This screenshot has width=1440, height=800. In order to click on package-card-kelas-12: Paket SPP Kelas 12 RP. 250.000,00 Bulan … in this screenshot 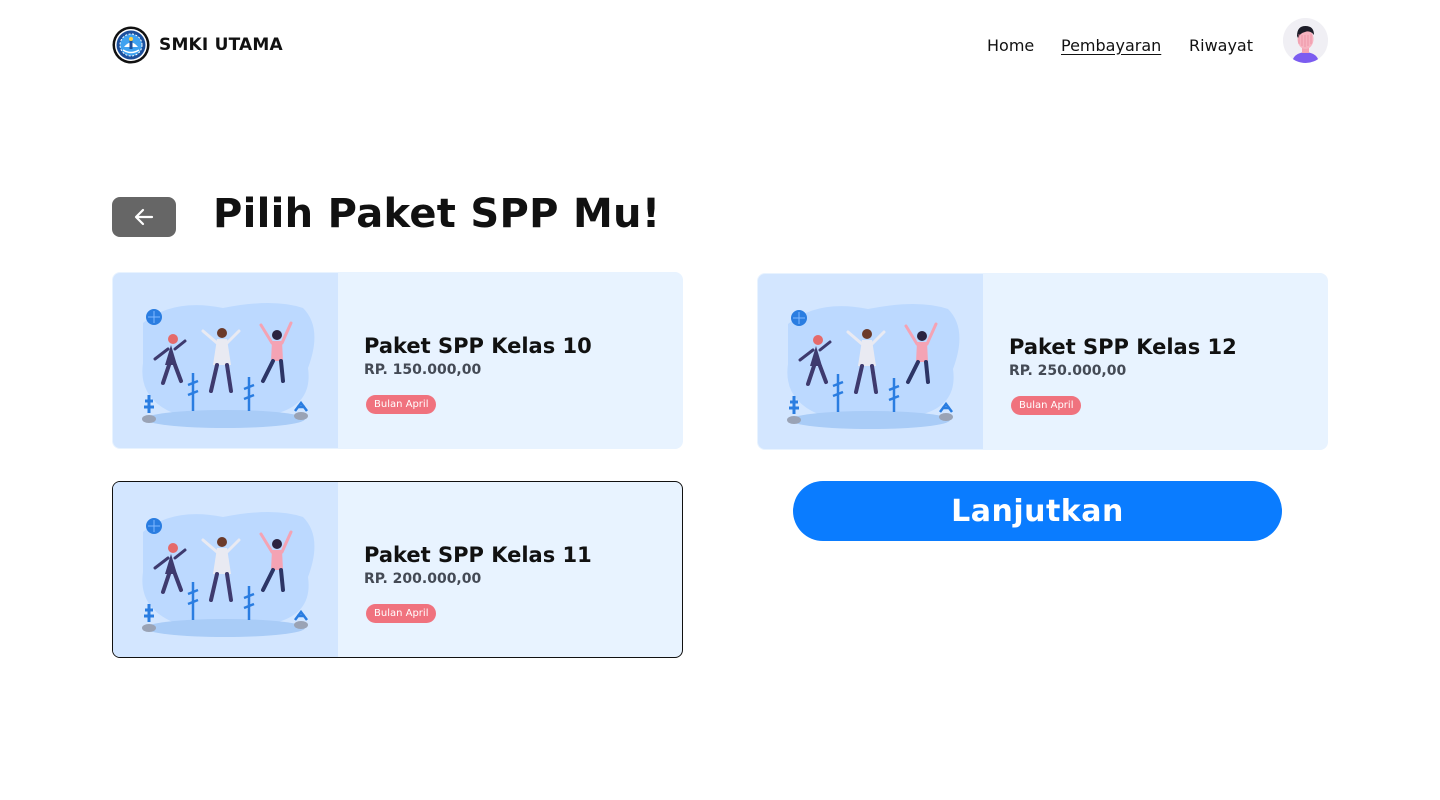, I will do `click(1042, 361)`.